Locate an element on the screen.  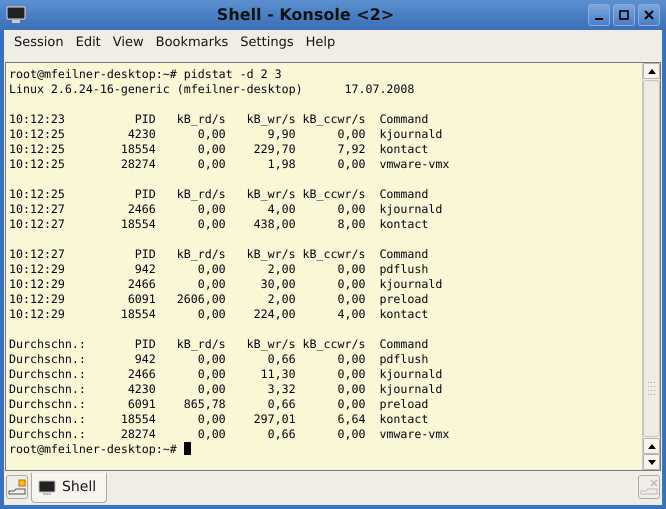
terminal-line: Durchschn.: 2466 0,00 11,30 0,00 kjournald is located at coordinates (226, 374).